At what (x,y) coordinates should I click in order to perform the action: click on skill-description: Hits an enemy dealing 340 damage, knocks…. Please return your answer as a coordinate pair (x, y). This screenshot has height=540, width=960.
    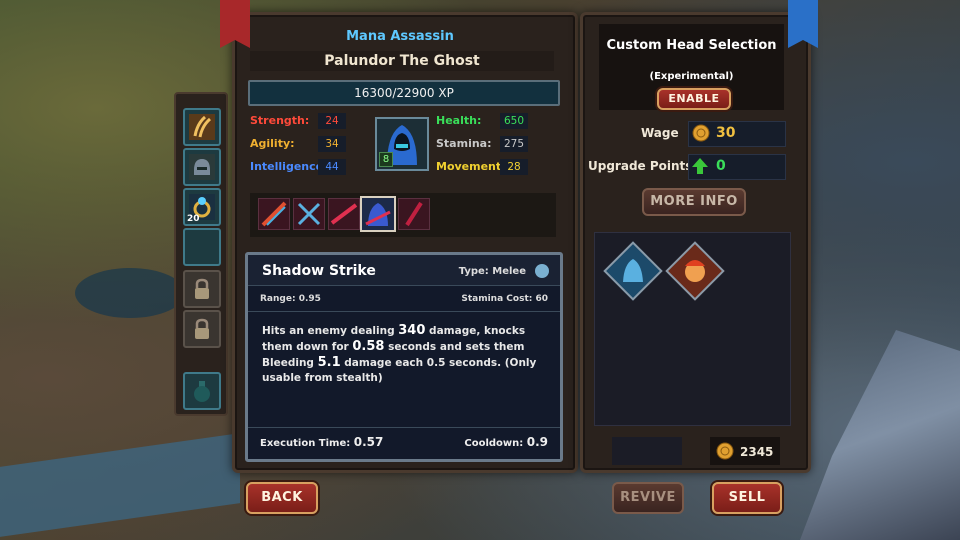
    Looking at the image, I should click on (399, 353).